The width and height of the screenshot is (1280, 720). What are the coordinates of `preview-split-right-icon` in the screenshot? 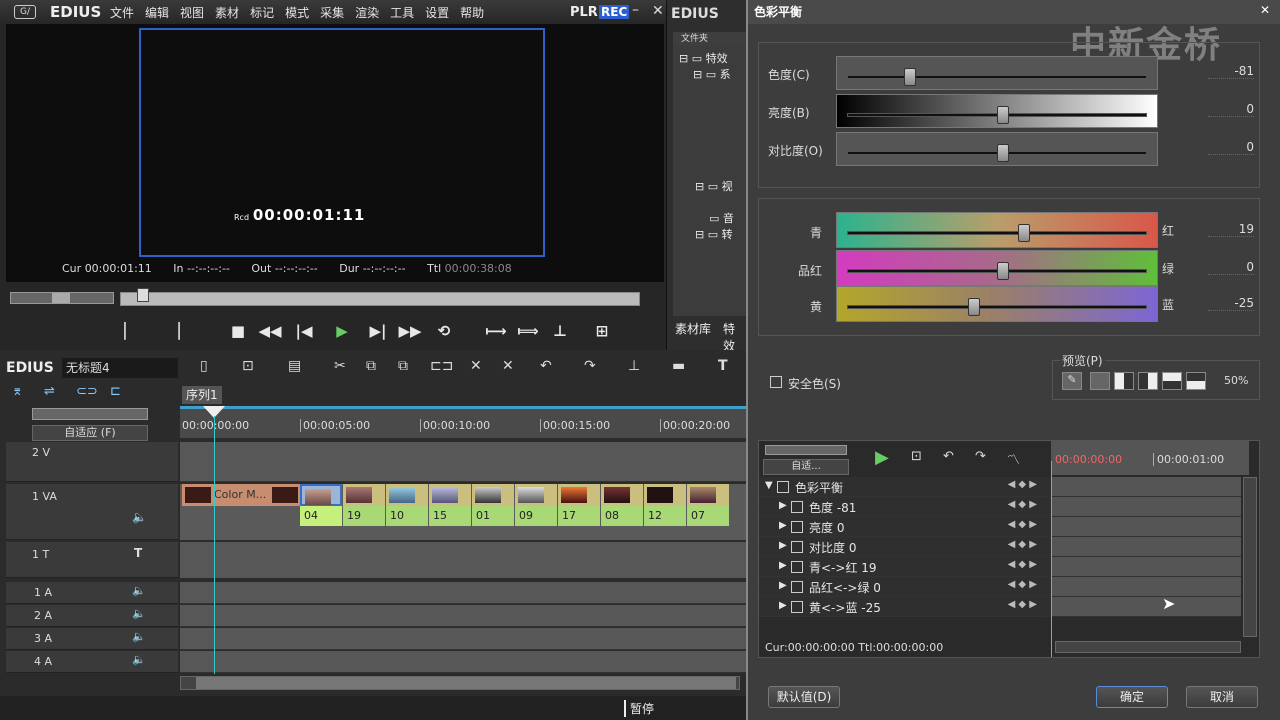 It's located at (1148, 381).